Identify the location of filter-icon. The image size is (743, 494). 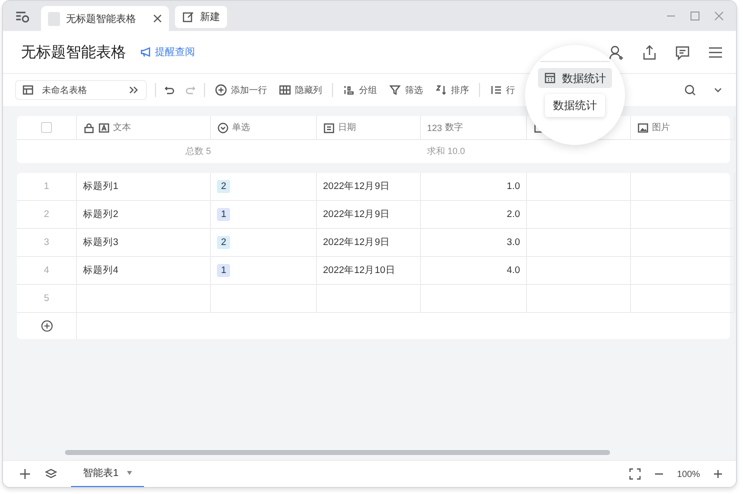
(395, 90).